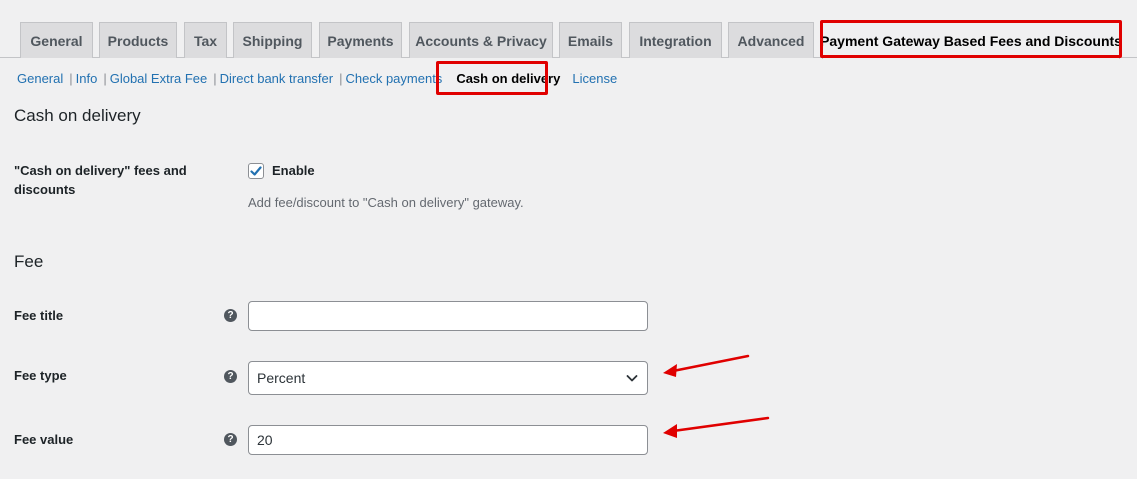 The image size is (1137, 479). I want to click on fee-type-select: Percent, so click(448, 378).